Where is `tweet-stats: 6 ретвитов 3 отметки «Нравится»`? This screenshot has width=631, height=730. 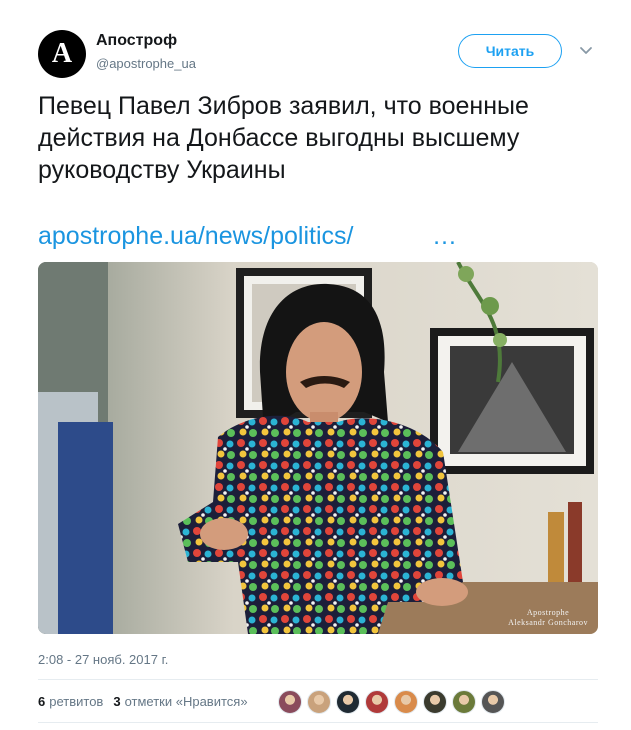 tweet-stats: 6 ретвитов 3 отметки «Нравится» is located at coordinates (148, 701).